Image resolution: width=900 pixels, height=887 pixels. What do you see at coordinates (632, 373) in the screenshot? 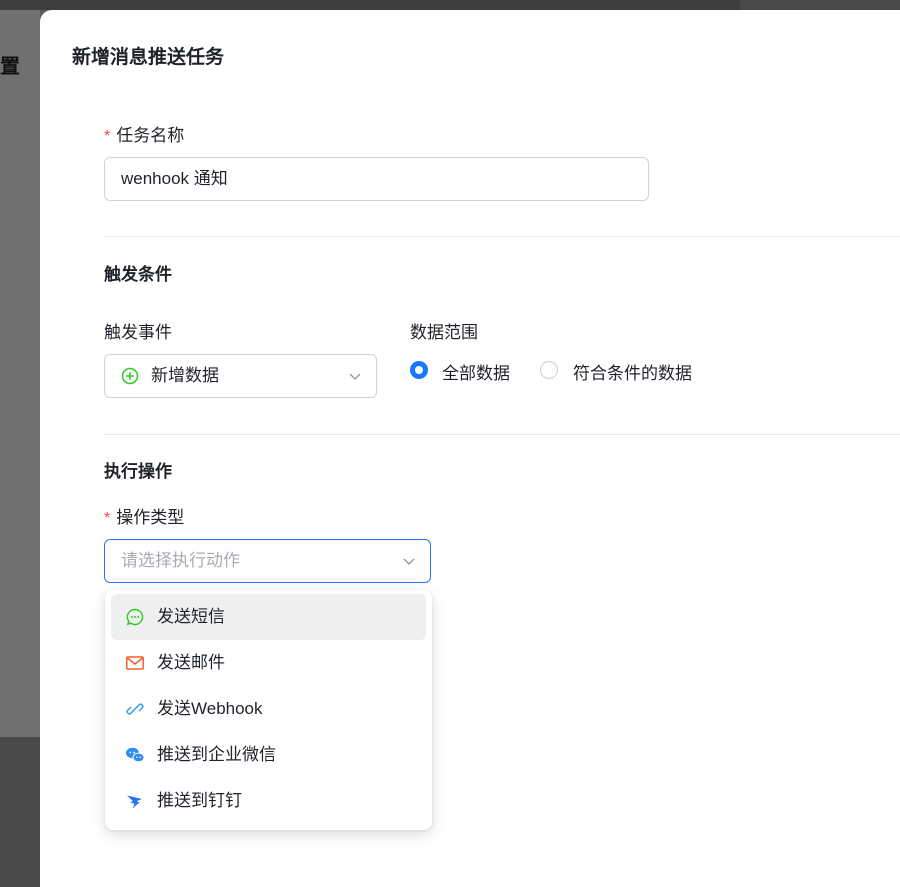
I see `radio-filtered-data-label: 符合条件的数据` at bounding box center [632, 373].